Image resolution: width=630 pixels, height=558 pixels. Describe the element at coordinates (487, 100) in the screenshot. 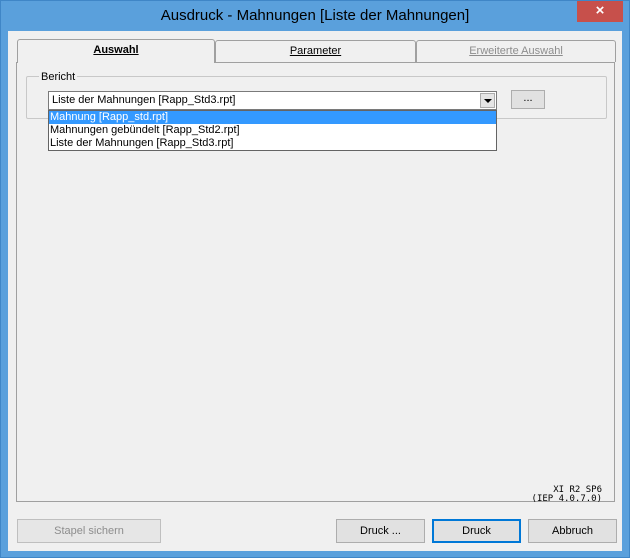

I see `chevron-down-icon` at that location.